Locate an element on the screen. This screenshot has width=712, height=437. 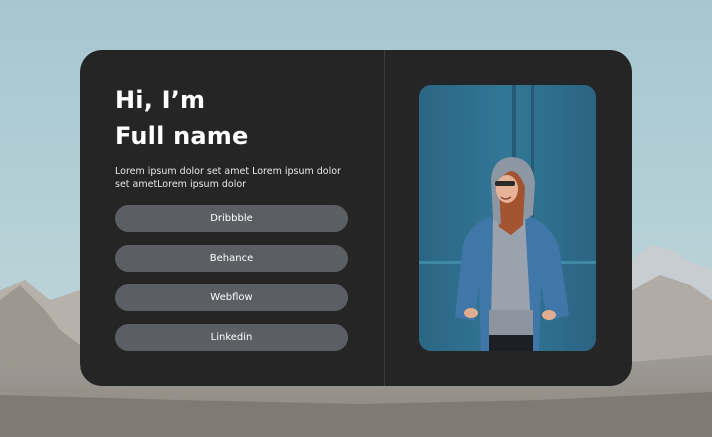
dribbble-link-button: Dribbble is located at coordinates (231, 218).